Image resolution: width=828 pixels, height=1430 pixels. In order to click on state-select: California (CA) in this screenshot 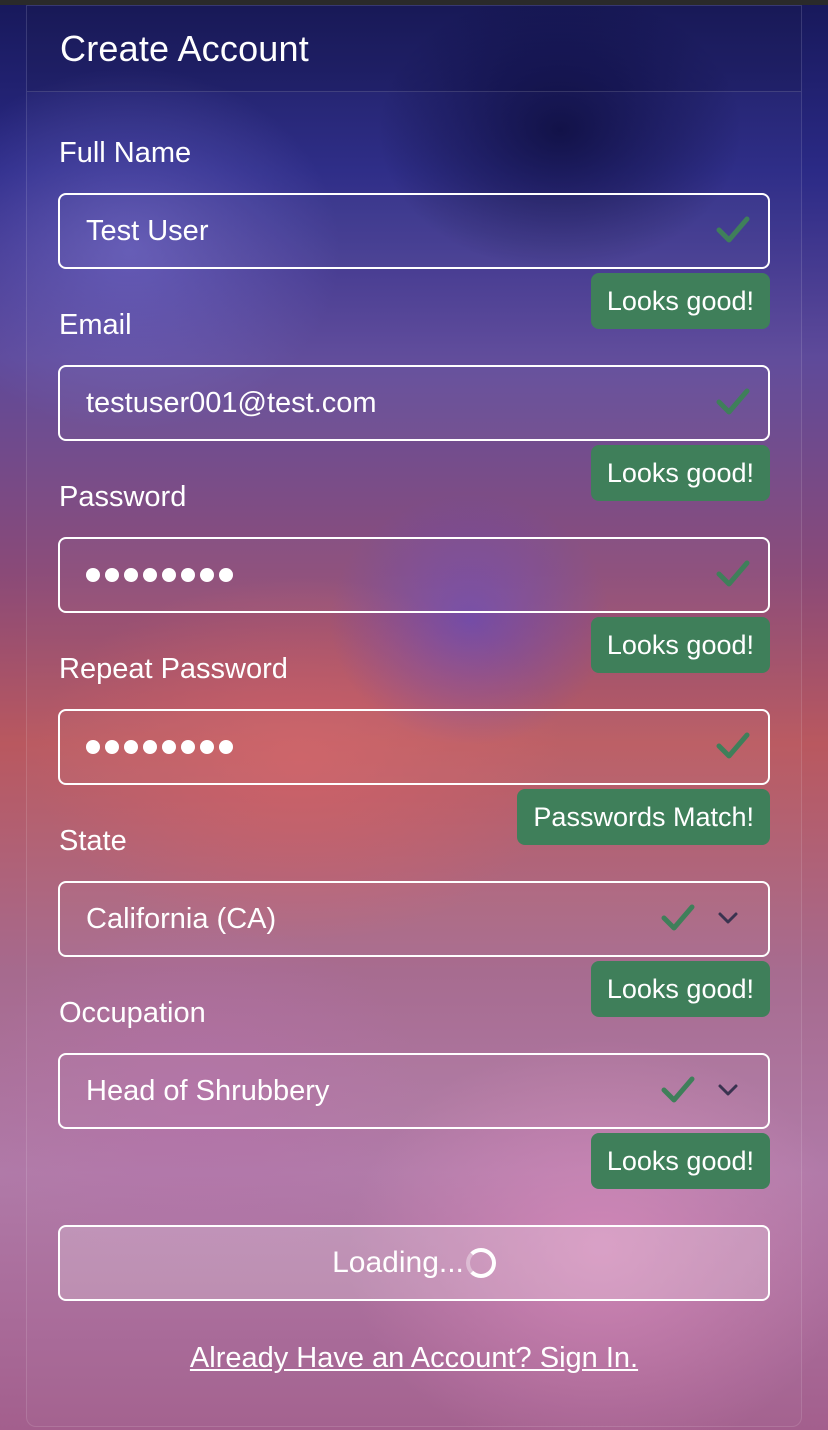, I will do `click(414, 919)`.